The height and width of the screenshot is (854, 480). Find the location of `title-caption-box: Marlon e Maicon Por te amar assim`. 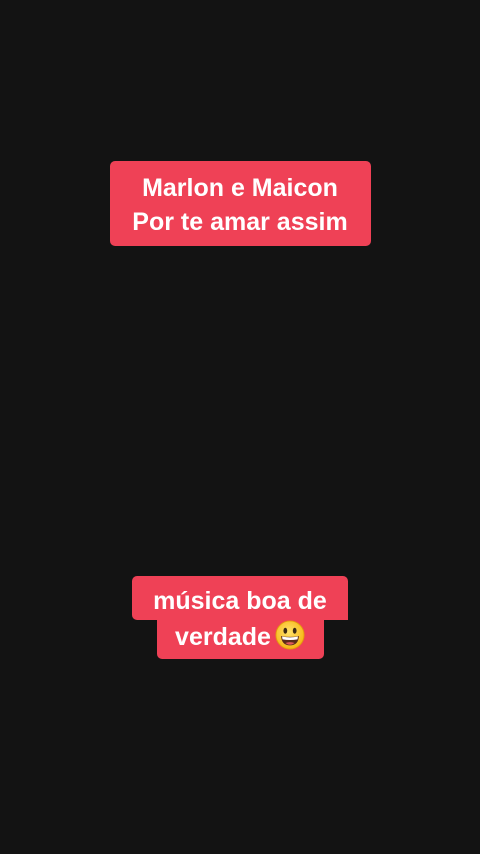

title-caption-box: Marlon e Maicon Por te amar assim is located at coordinates (240, 203).